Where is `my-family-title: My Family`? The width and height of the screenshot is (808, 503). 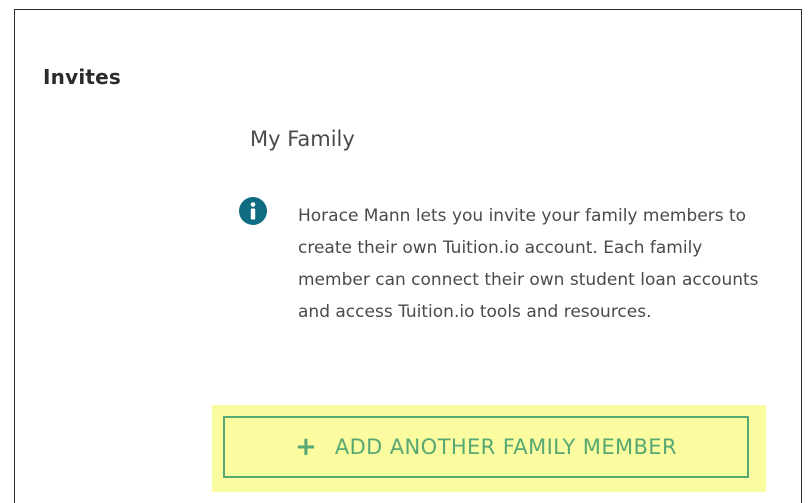 my-family-title: My Family is located at coordinates (302, 139).